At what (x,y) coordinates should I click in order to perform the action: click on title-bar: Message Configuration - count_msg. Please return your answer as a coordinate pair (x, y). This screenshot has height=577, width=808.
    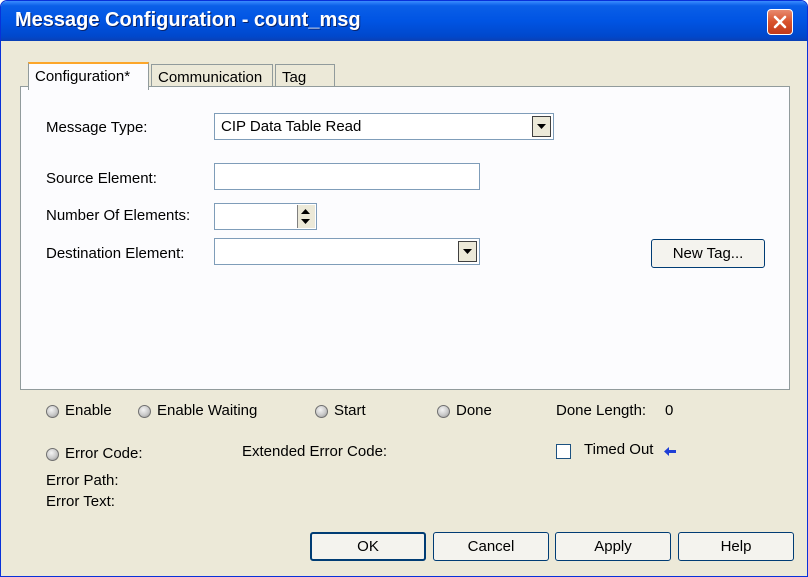
    Looking at the image, I should click on (404, 21).